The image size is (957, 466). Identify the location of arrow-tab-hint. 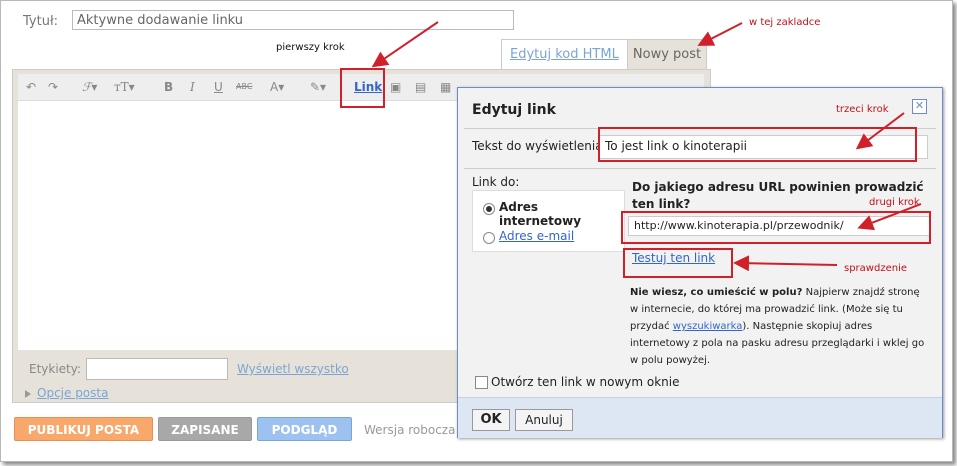
(720, 34).